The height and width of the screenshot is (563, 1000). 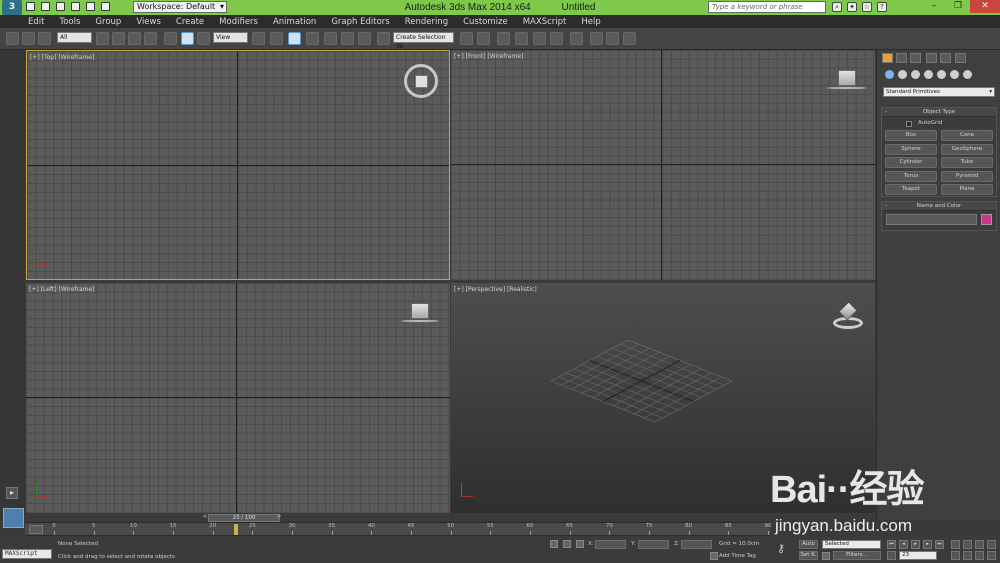 What do you see at coordinates (967, 74) in the screenshot?
I see `systems-icon` at bounding box center [967, 74].